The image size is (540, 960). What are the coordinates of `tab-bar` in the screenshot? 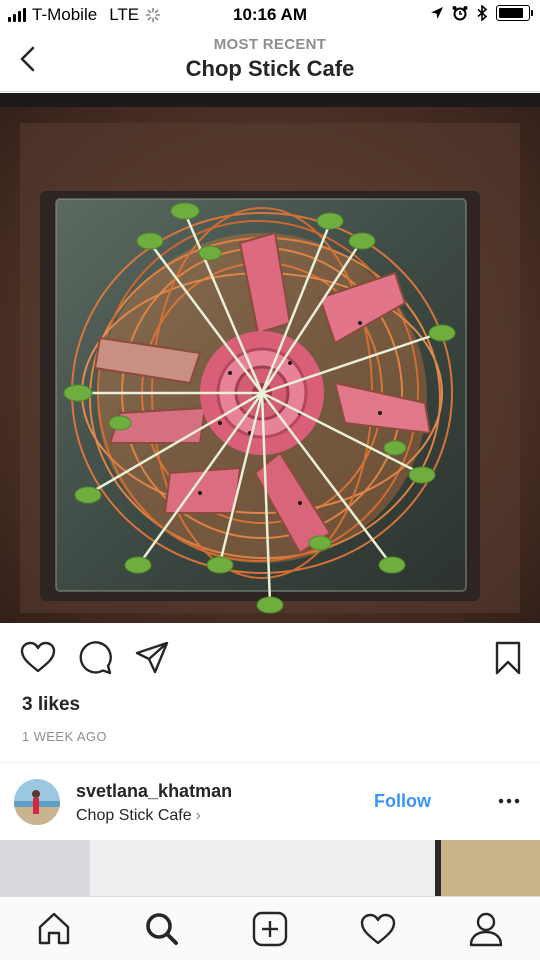 It's located at (270, 928).